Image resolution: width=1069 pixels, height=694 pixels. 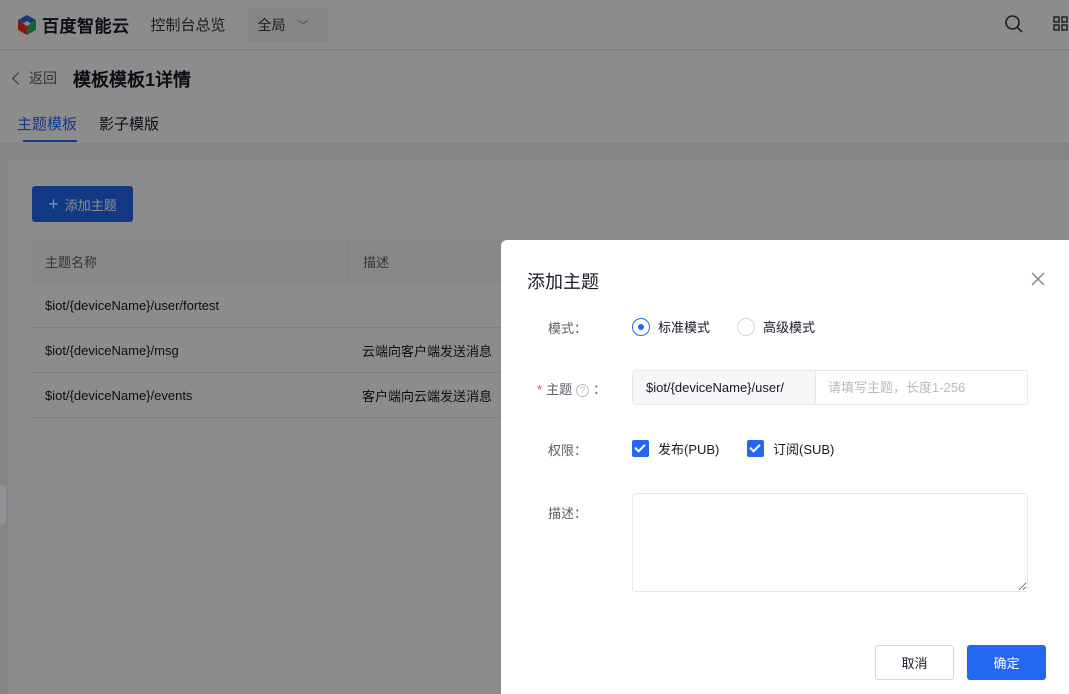 I want to click on cancel-button: 取消, so click(x=914, y=662).